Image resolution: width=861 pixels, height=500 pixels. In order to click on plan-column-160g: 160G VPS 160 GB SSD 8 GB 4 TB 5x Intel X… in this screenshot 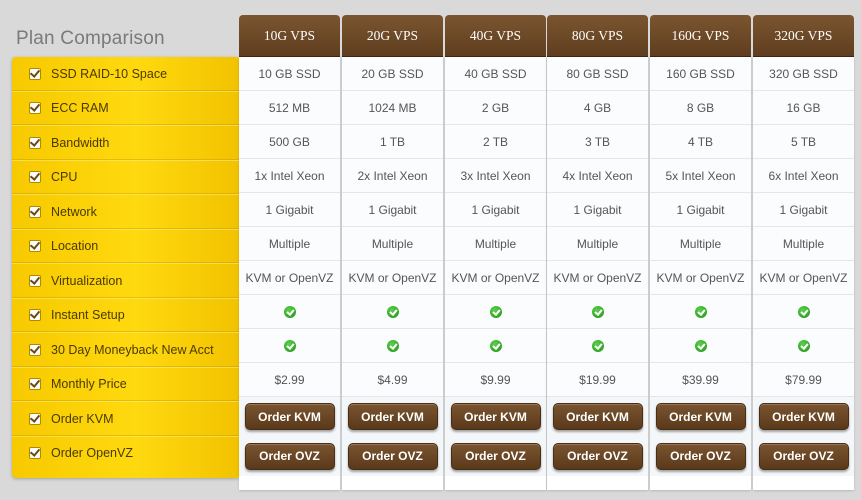, I will do `click(700, 252)`.